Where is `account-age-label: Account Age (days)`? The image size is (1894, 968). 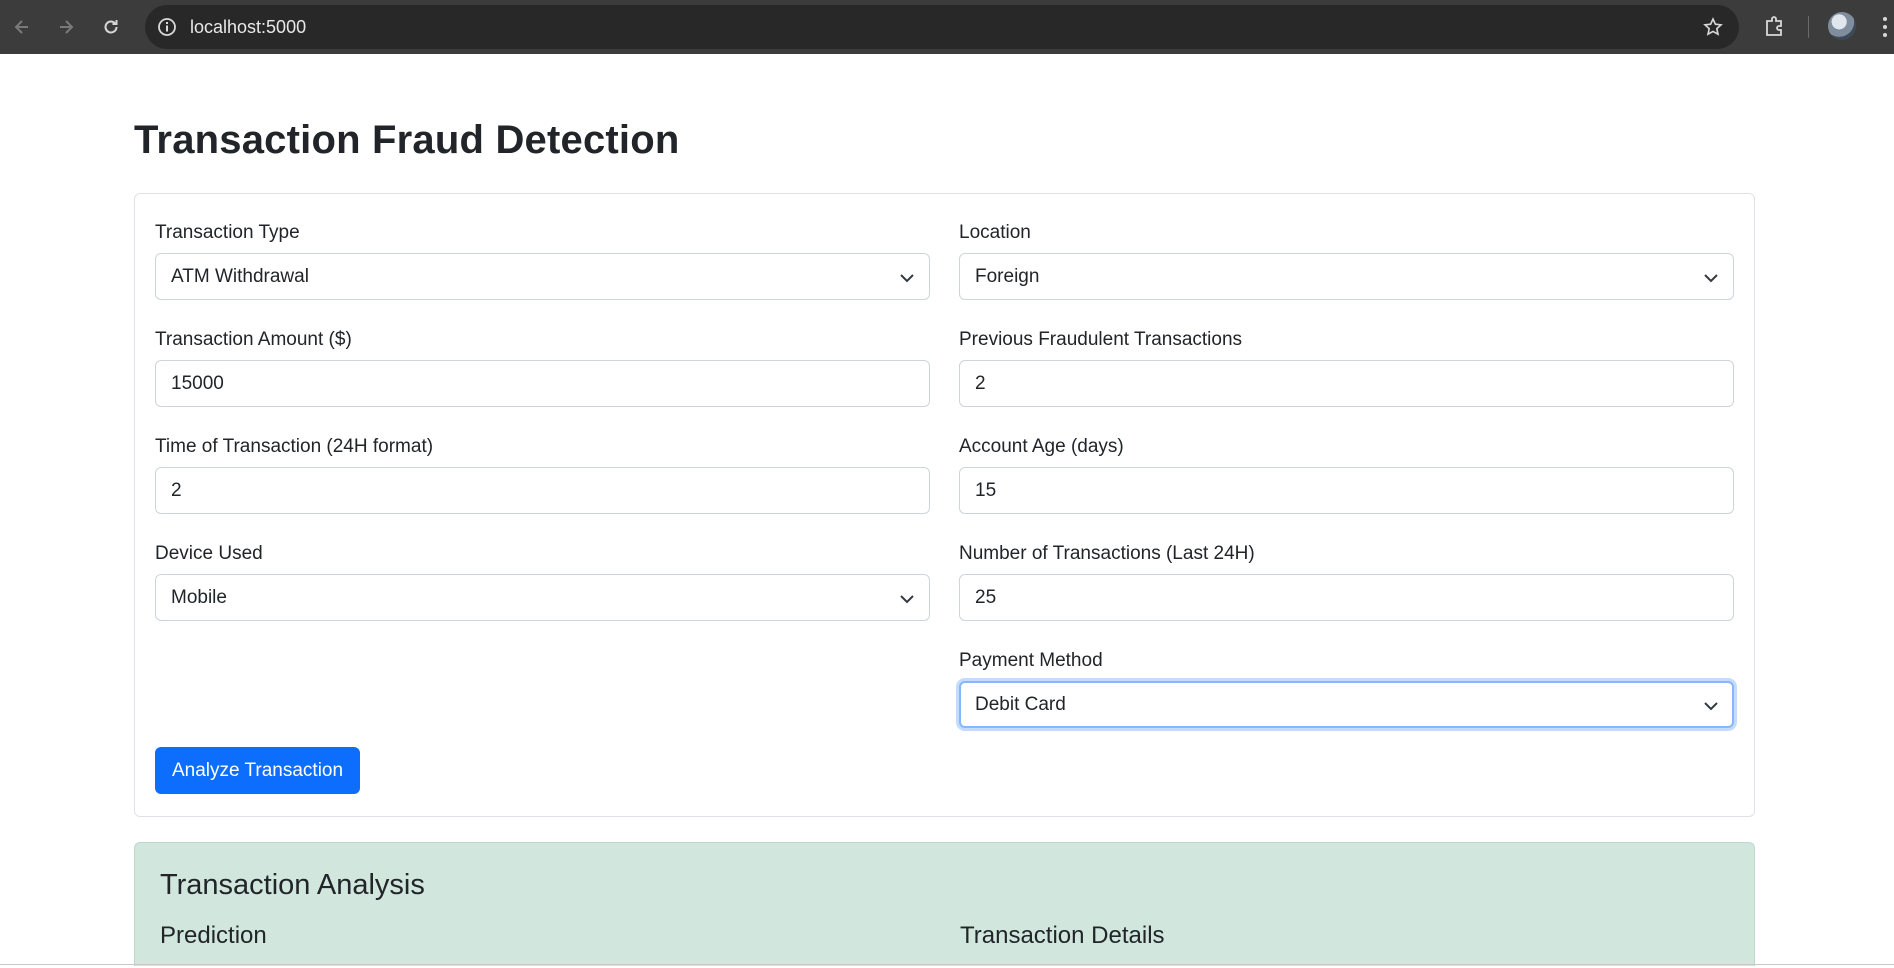 account-age-label: Account Age (days) is located at coordinates (1041, 446).